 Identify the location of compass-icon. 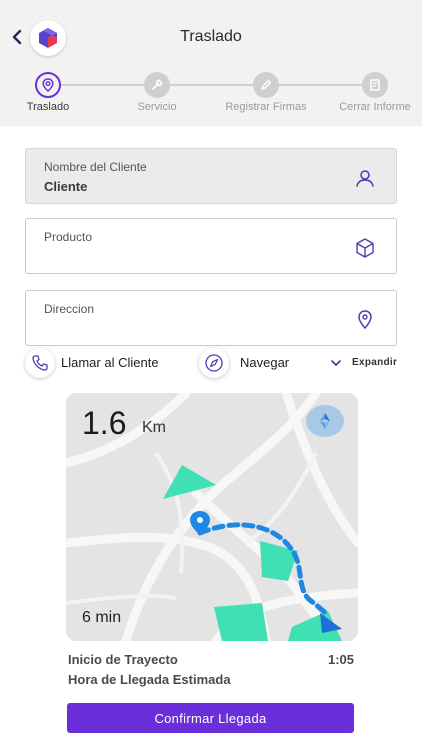
(214, 363).